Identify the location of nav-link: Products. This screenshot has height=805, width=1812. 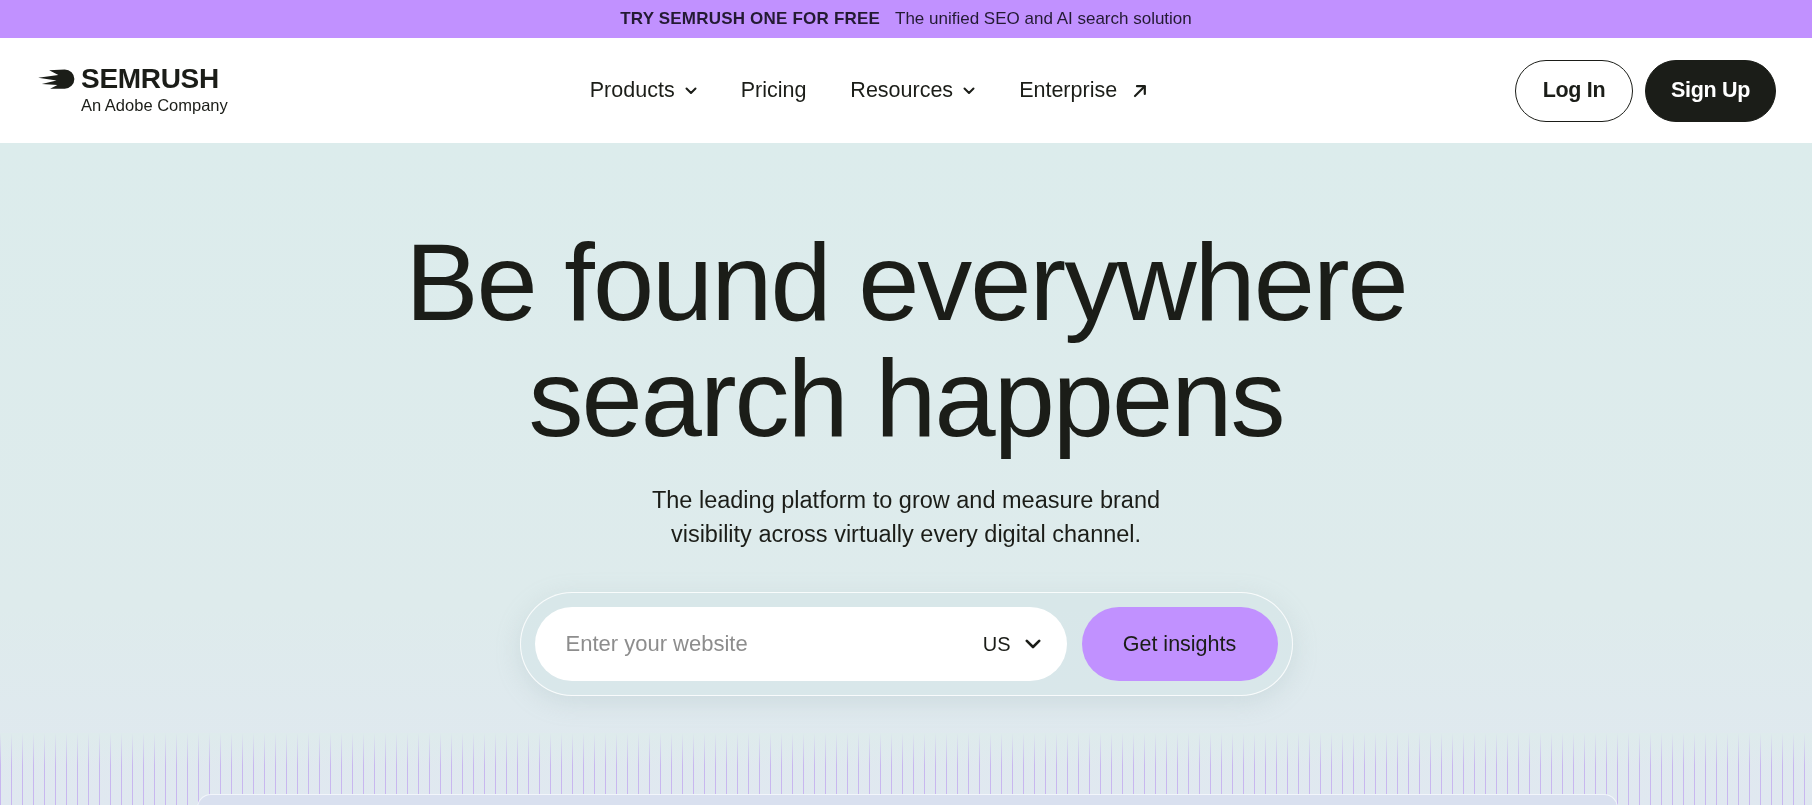
(643, 90).